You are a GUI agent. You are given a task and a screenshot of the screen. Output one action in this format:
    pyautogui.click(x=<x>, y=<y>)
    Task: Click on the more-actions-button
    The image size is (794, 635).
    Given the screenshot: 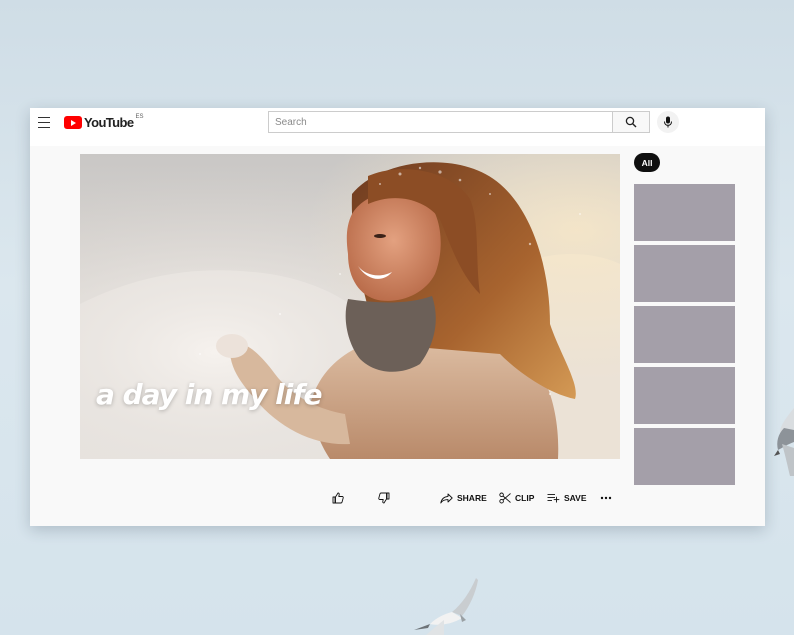 What is the action you would take?
    pyautogui.click(x=606, y=498)
    